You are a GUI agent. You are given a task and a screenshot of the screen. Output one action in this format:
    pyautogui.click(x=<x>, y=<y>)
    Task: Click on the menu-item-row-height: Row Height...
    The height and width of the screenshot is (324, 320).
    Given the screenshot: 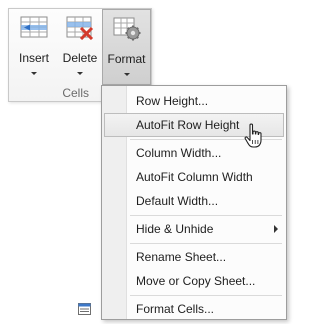 What is the action you would take?
    pyautogui.click(x=194, y=101)
    